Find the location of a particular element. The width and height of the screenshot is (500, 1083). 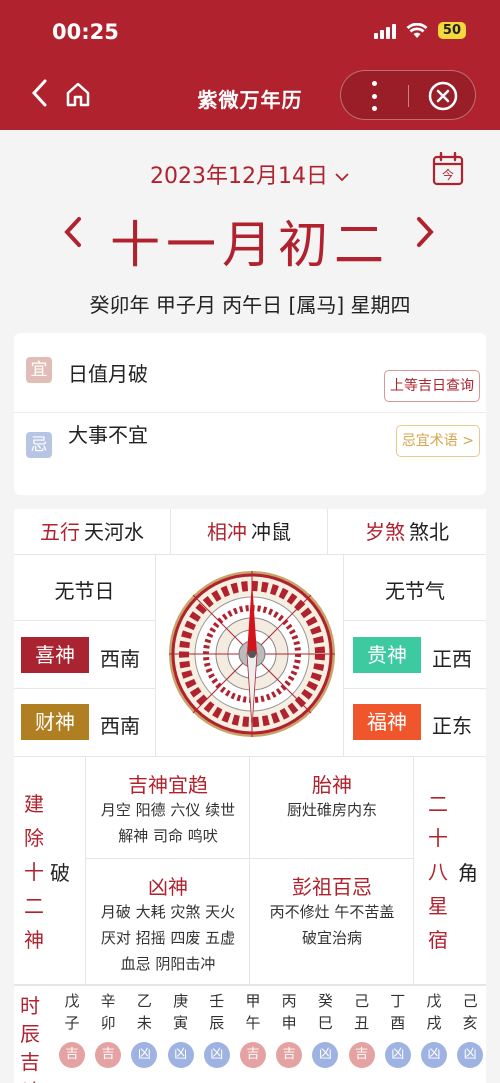

hour-item: 壬辰 is located at coordinates (217, 1012).